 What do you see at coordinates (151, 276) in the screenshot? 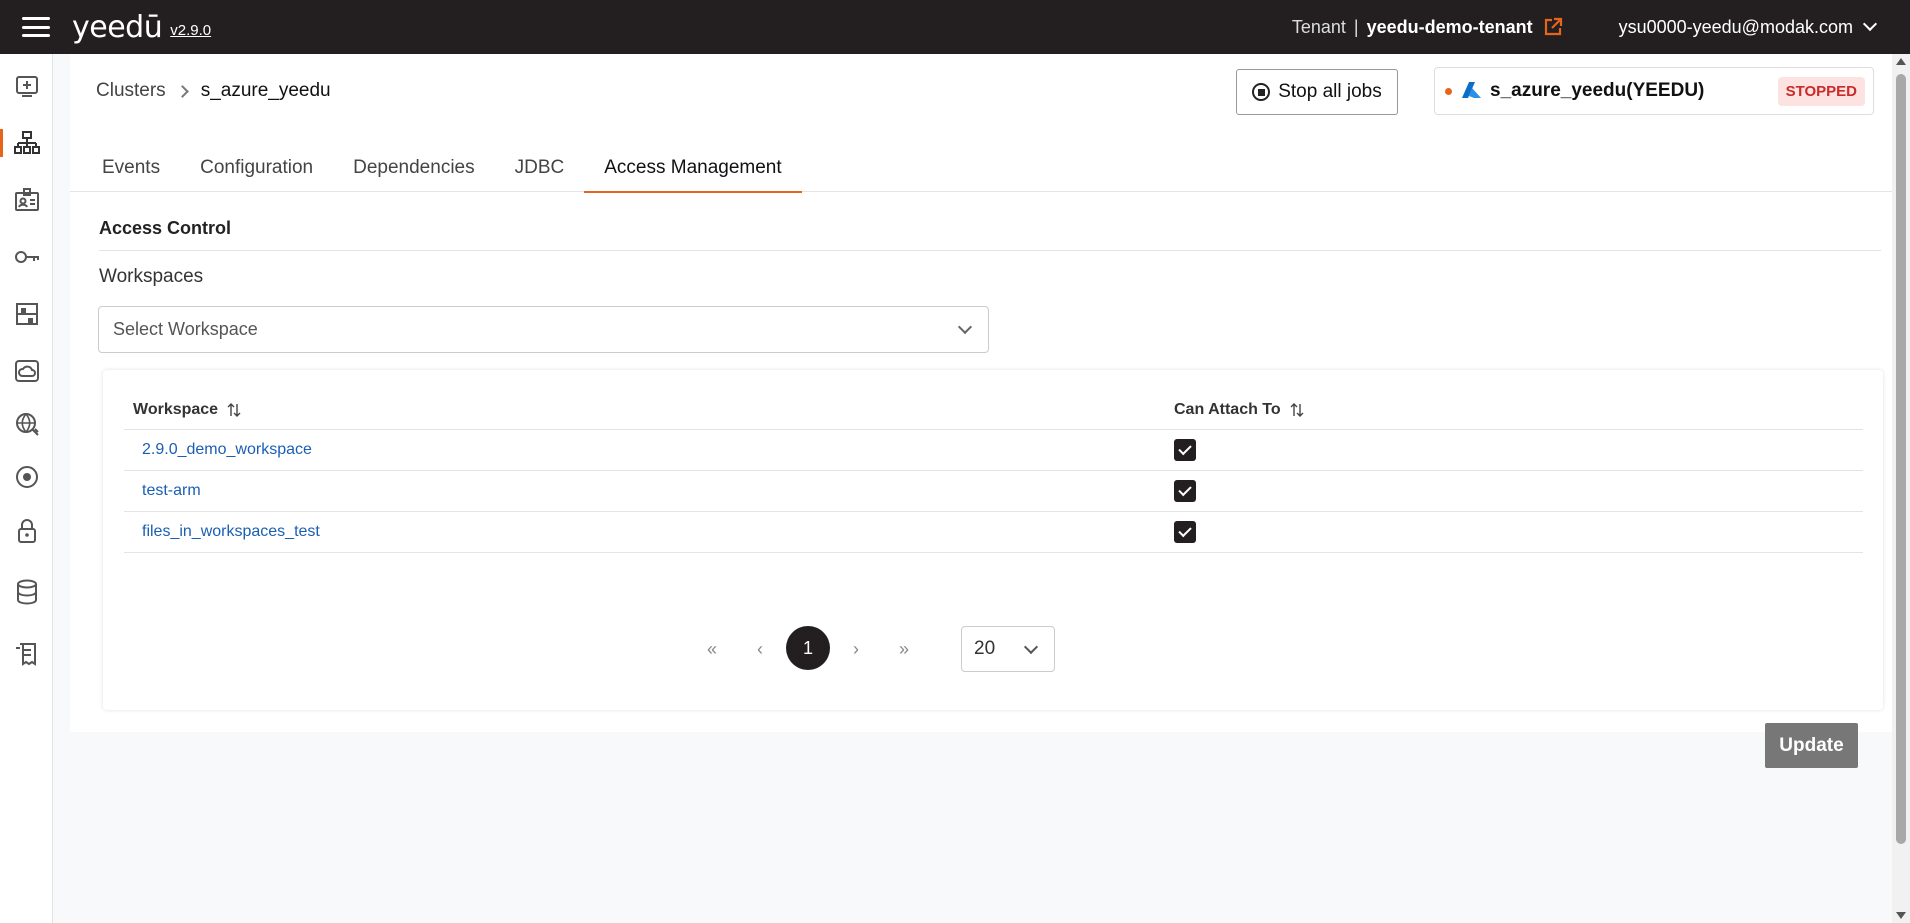
I see `workspaces-label: Workspaces` at bounding box center [151, 276].